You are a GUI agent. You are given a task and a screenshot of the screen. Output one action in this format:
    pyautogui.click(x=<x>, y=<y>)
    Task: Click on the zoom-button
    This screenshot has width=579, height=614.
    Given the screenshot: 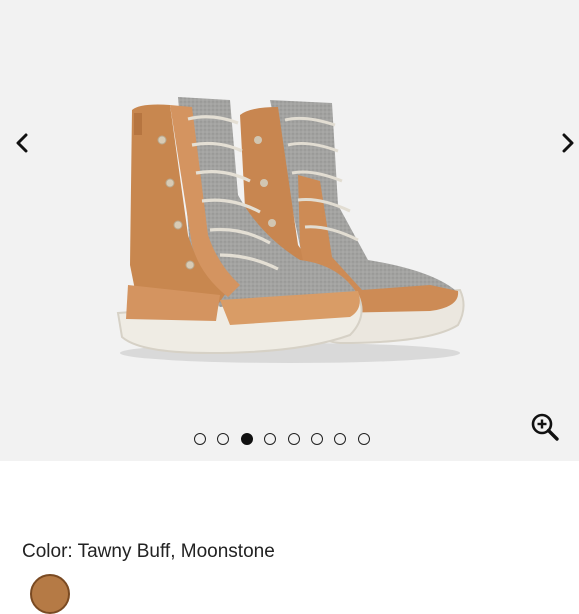 What is the action you would take?
    pyautogui.click(x=545, y=427)
    